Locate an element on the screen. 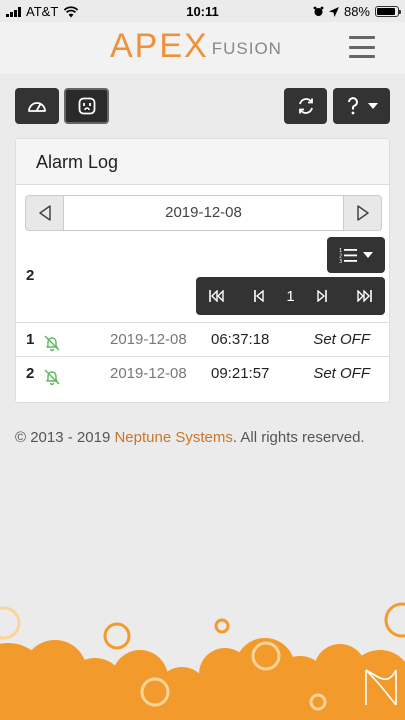 This screenshot has width=405, height=720. triangle-left-icon is located at coordinates (44, 213).